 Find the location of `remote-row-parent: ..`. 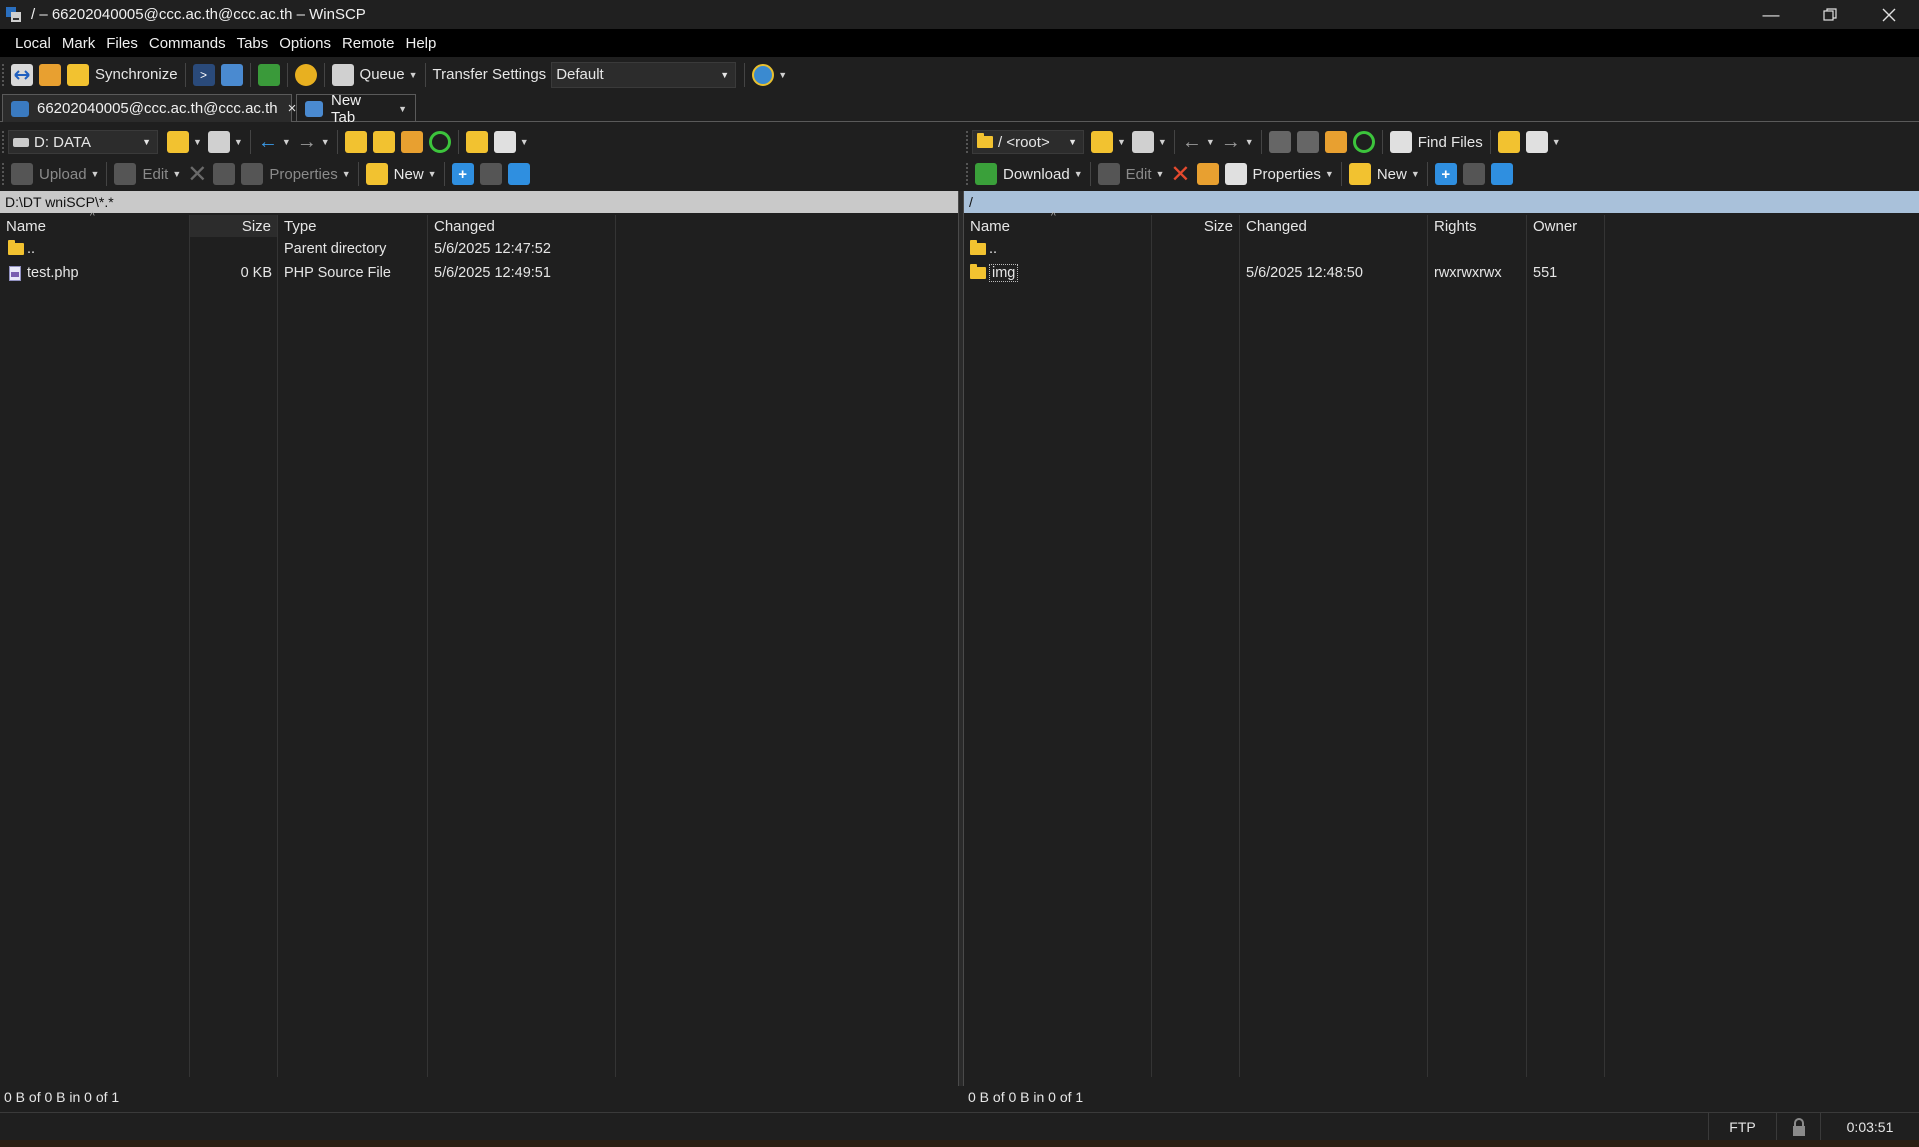

remote-row-parent: .. is located at coordinates (1441, 249).